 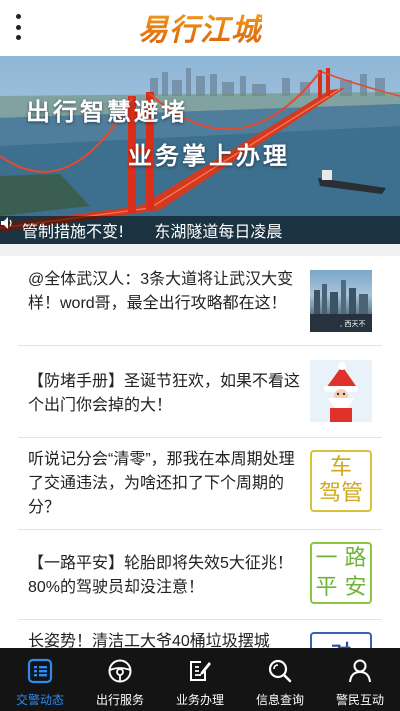 What do you see at coordinates (39, 700) in the screenshot?
I see `nav-label: 交警动态` at bounding box center [39, 700].